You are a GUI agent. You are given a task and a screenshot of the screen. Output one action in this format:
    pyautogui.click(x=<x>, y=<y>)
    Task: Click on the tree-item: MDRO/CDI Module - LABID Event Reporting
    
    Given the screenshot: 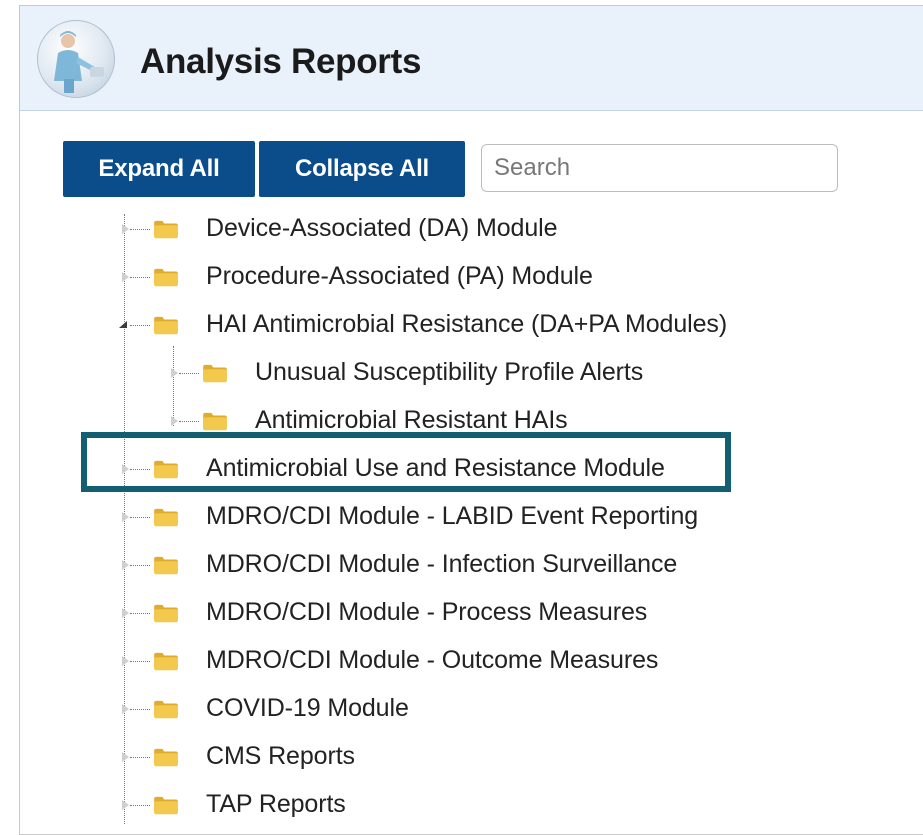 What is the action you would take?
    pyautogui.click(x=461, y=517)
    